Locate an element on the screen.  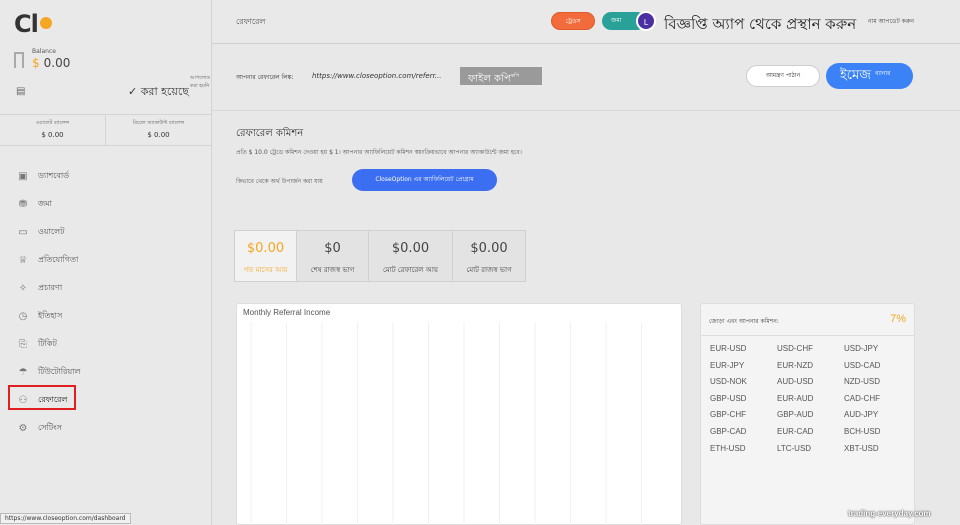
trades-button: ট্রেডস is located at coordinates (573, 21).